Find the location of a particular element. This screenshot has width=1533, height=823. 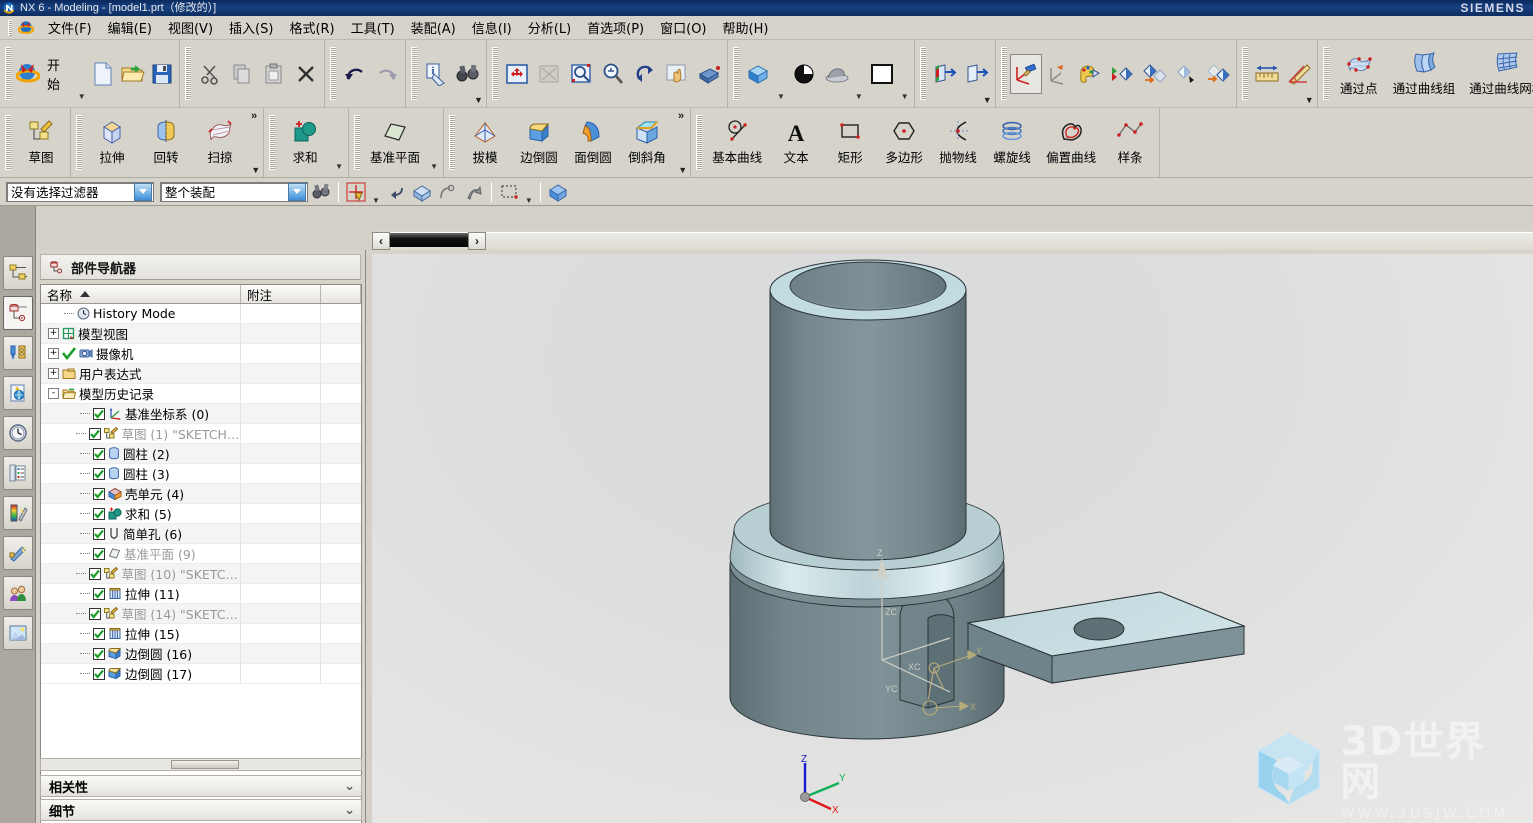

expand-icon: + is located at coordinates (53, 353).